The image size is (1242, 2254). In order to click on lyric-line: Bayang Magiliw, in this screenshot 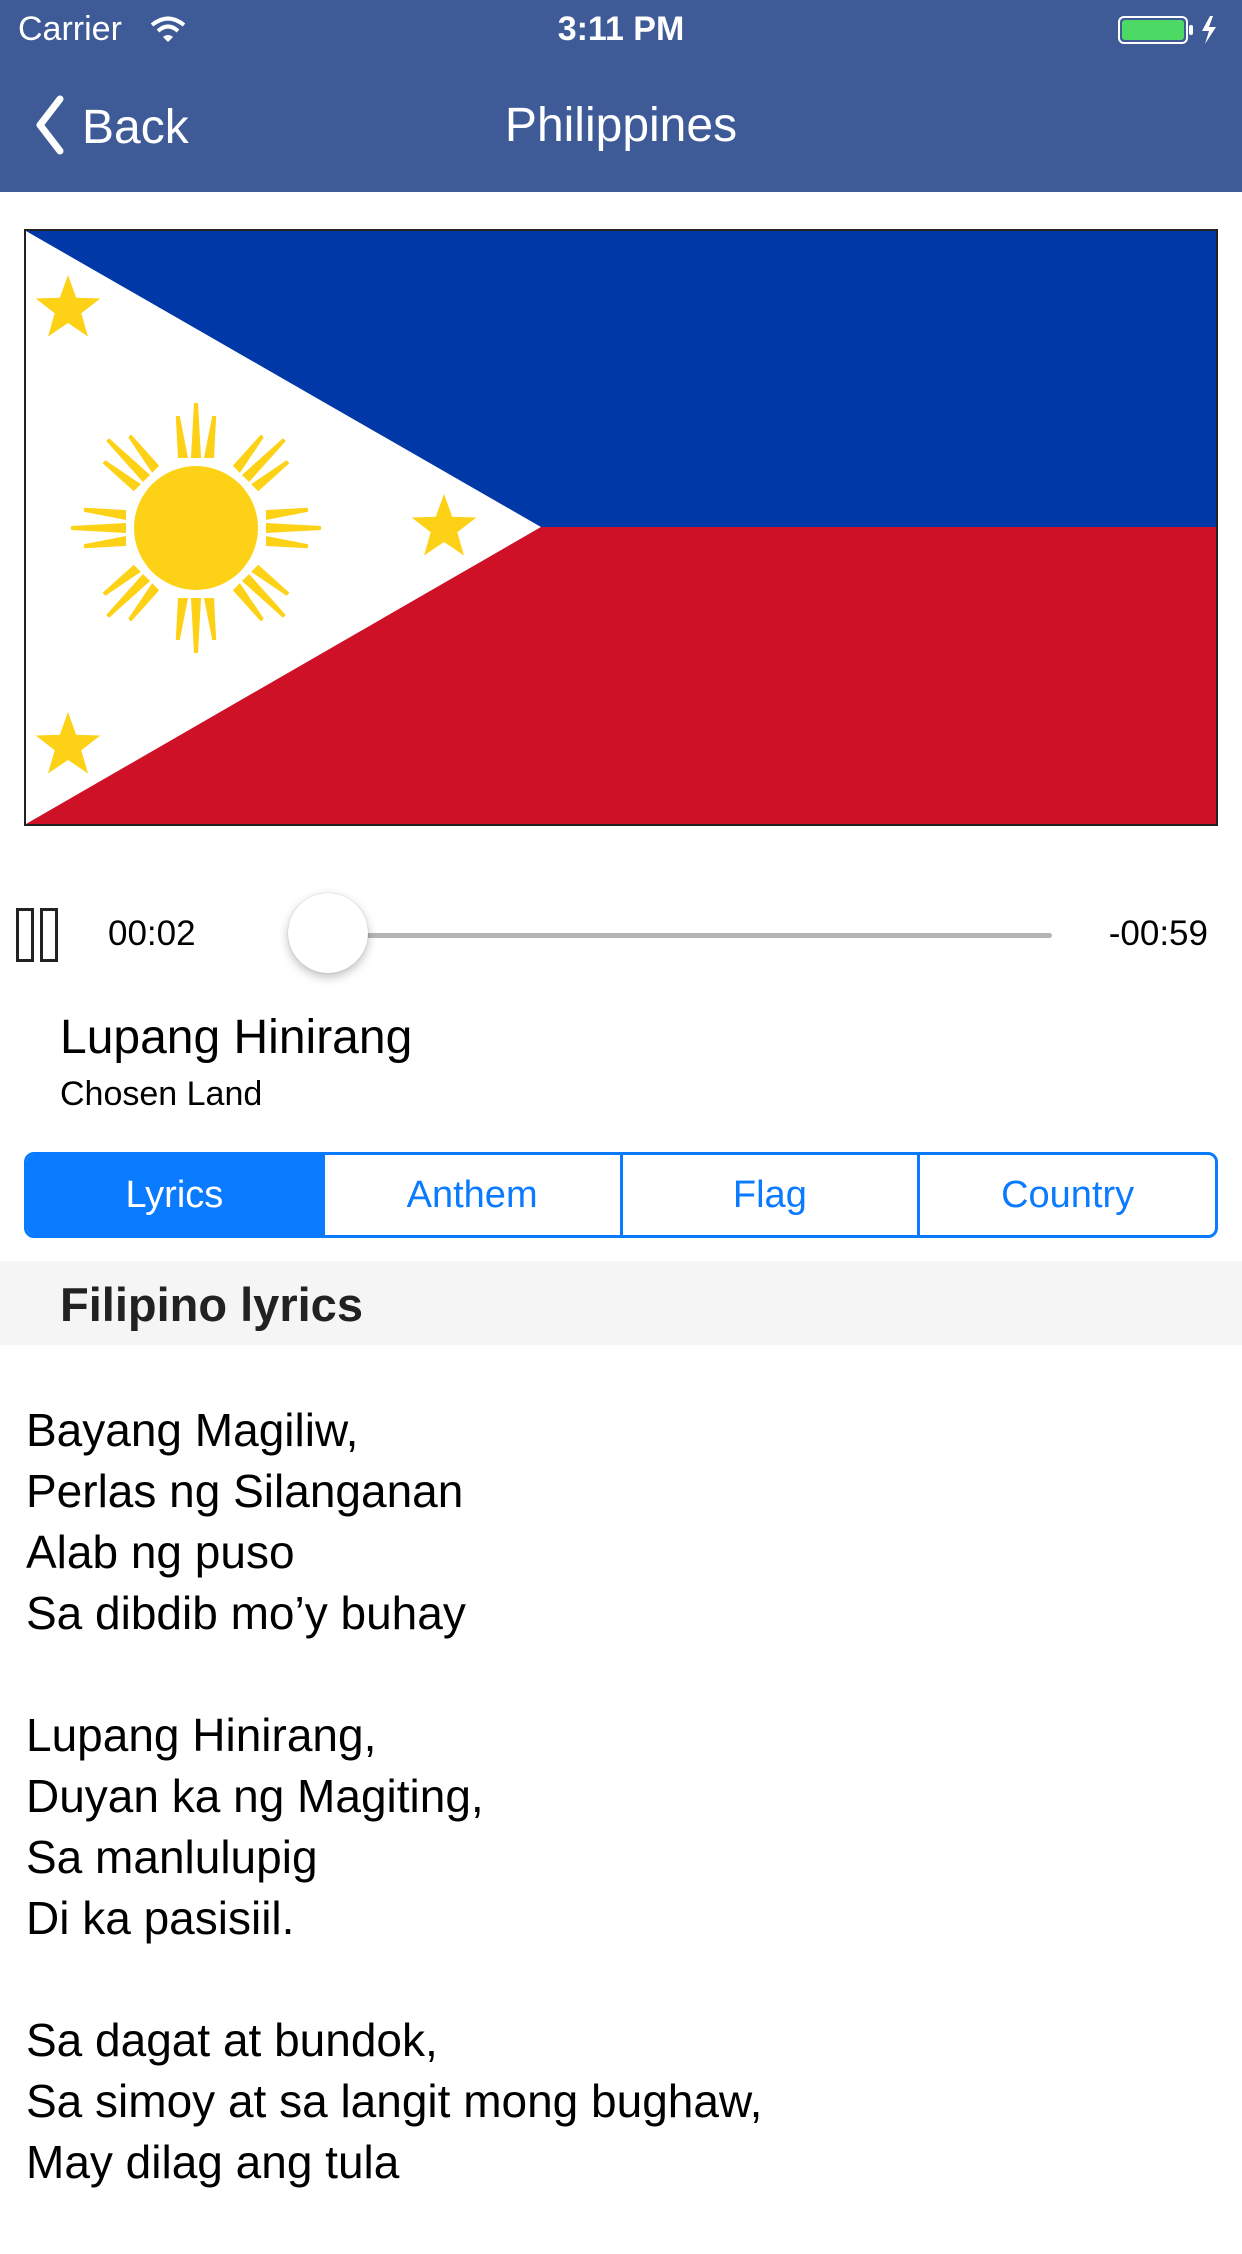, I will do `click(192, 1430)`.